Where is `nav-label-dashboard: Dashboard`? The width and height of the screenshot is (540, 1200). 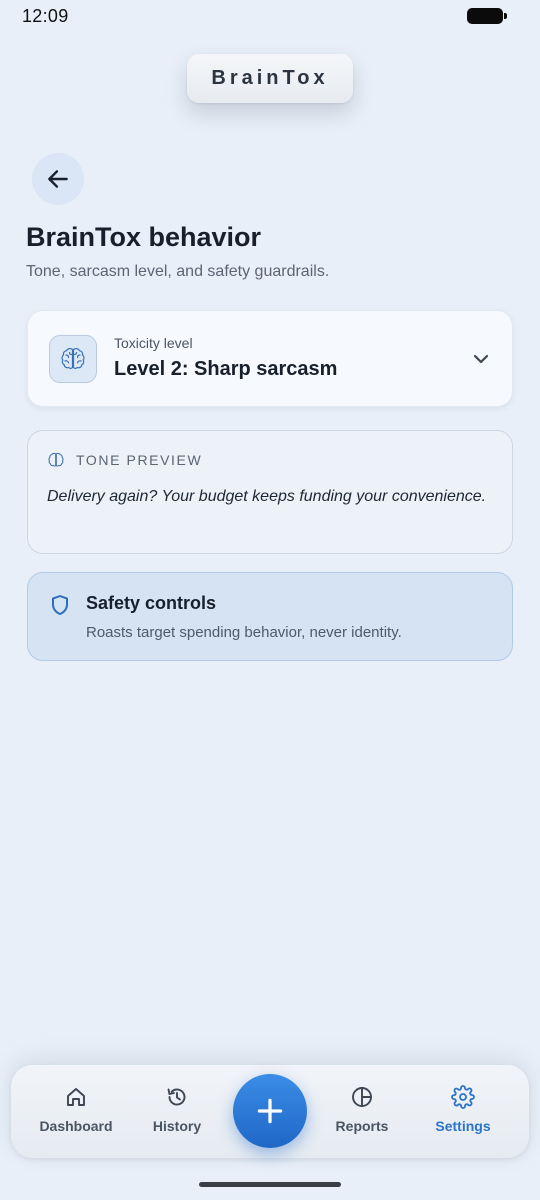 nav-label-dashboard: Dashboard is located at coordinates (76, 1126).